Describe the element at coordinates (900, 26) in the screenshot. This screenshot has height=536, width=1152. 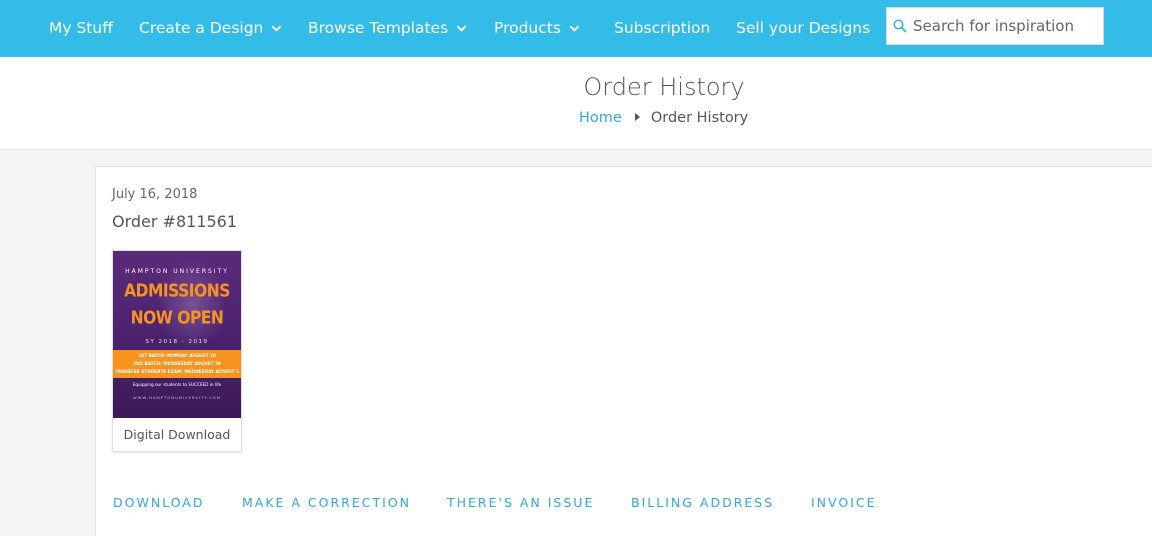
I see `search-icon` at that location.